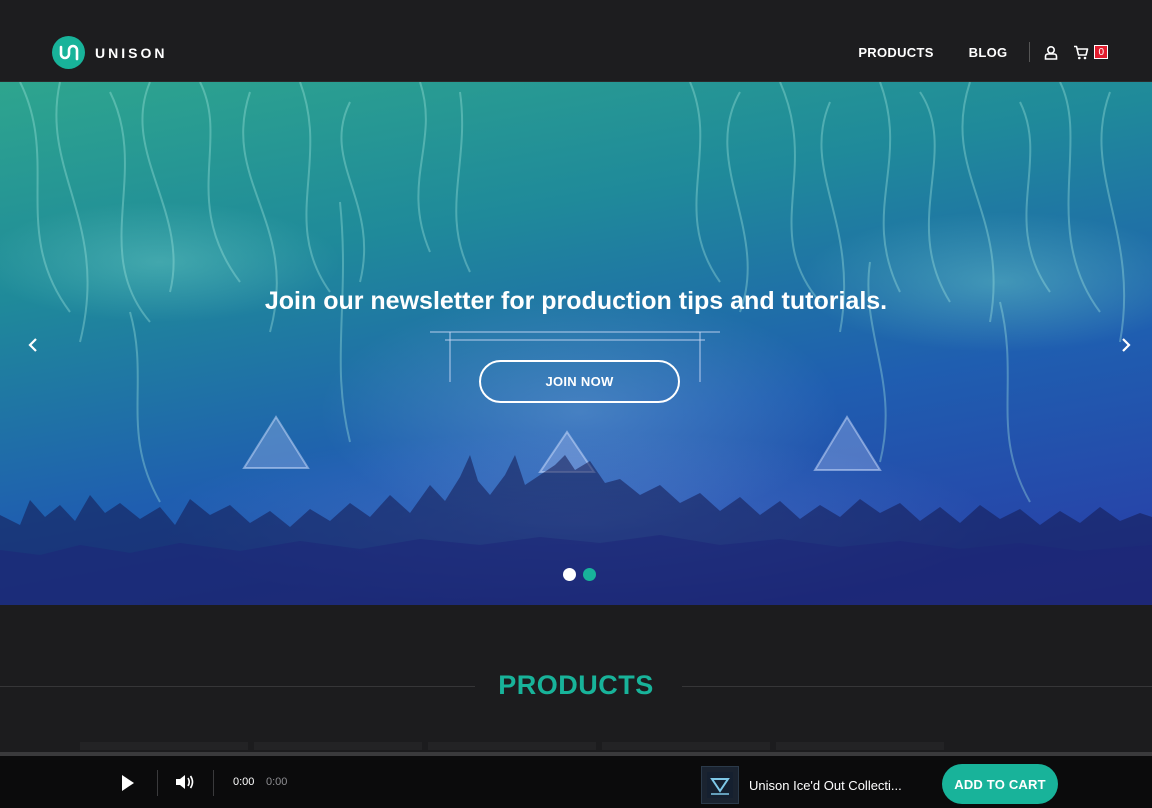 This screenshot has width=1152, height=808. I want to click on user-icon, so click(1051, 52).